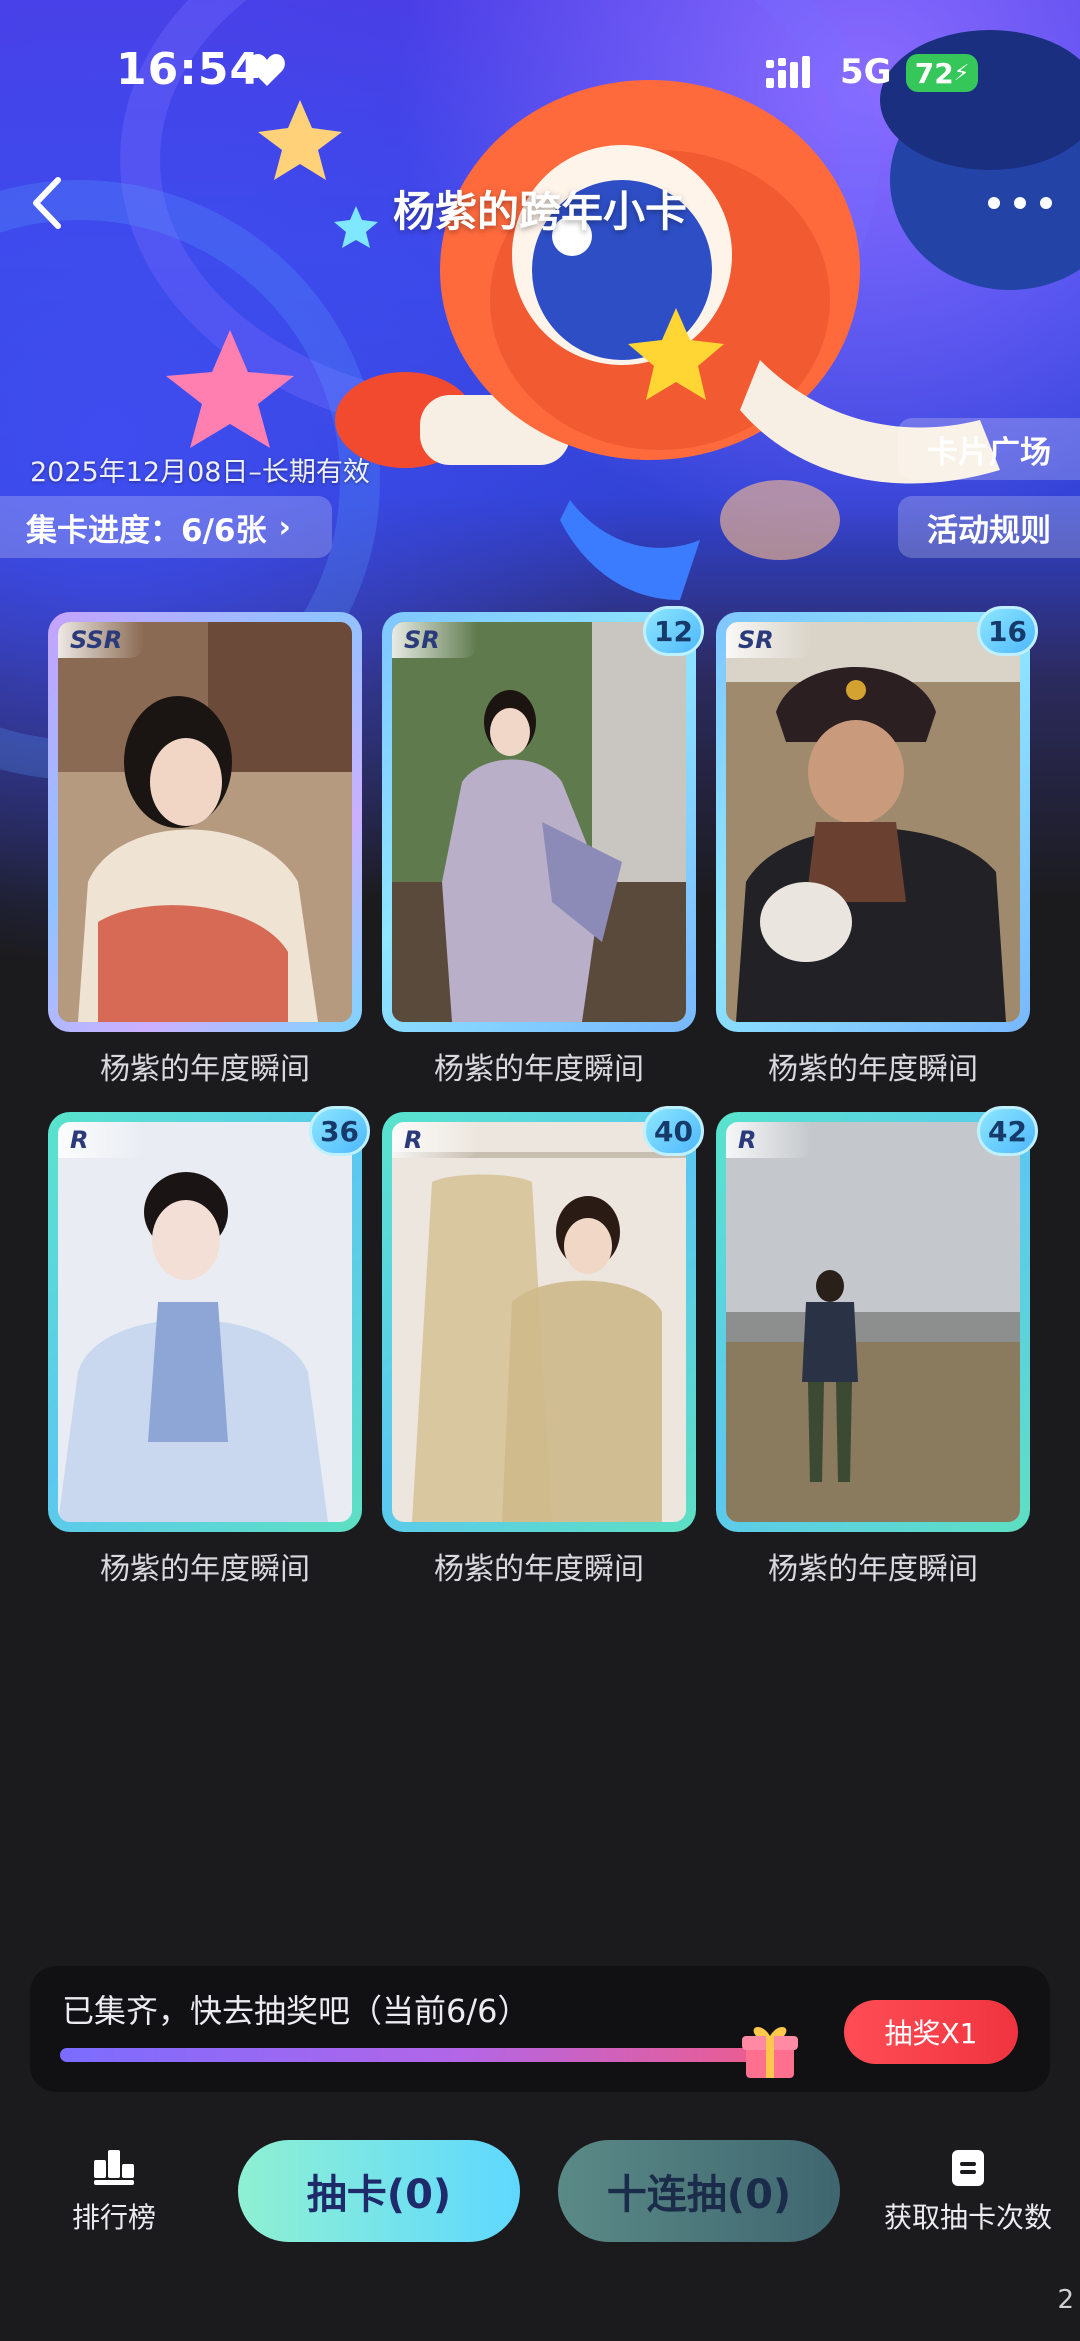  What do you see at coordinates (989, 527) in the screenshot?
I see `activity-rules-button: 活动规则` at bounding box center [989, 527].